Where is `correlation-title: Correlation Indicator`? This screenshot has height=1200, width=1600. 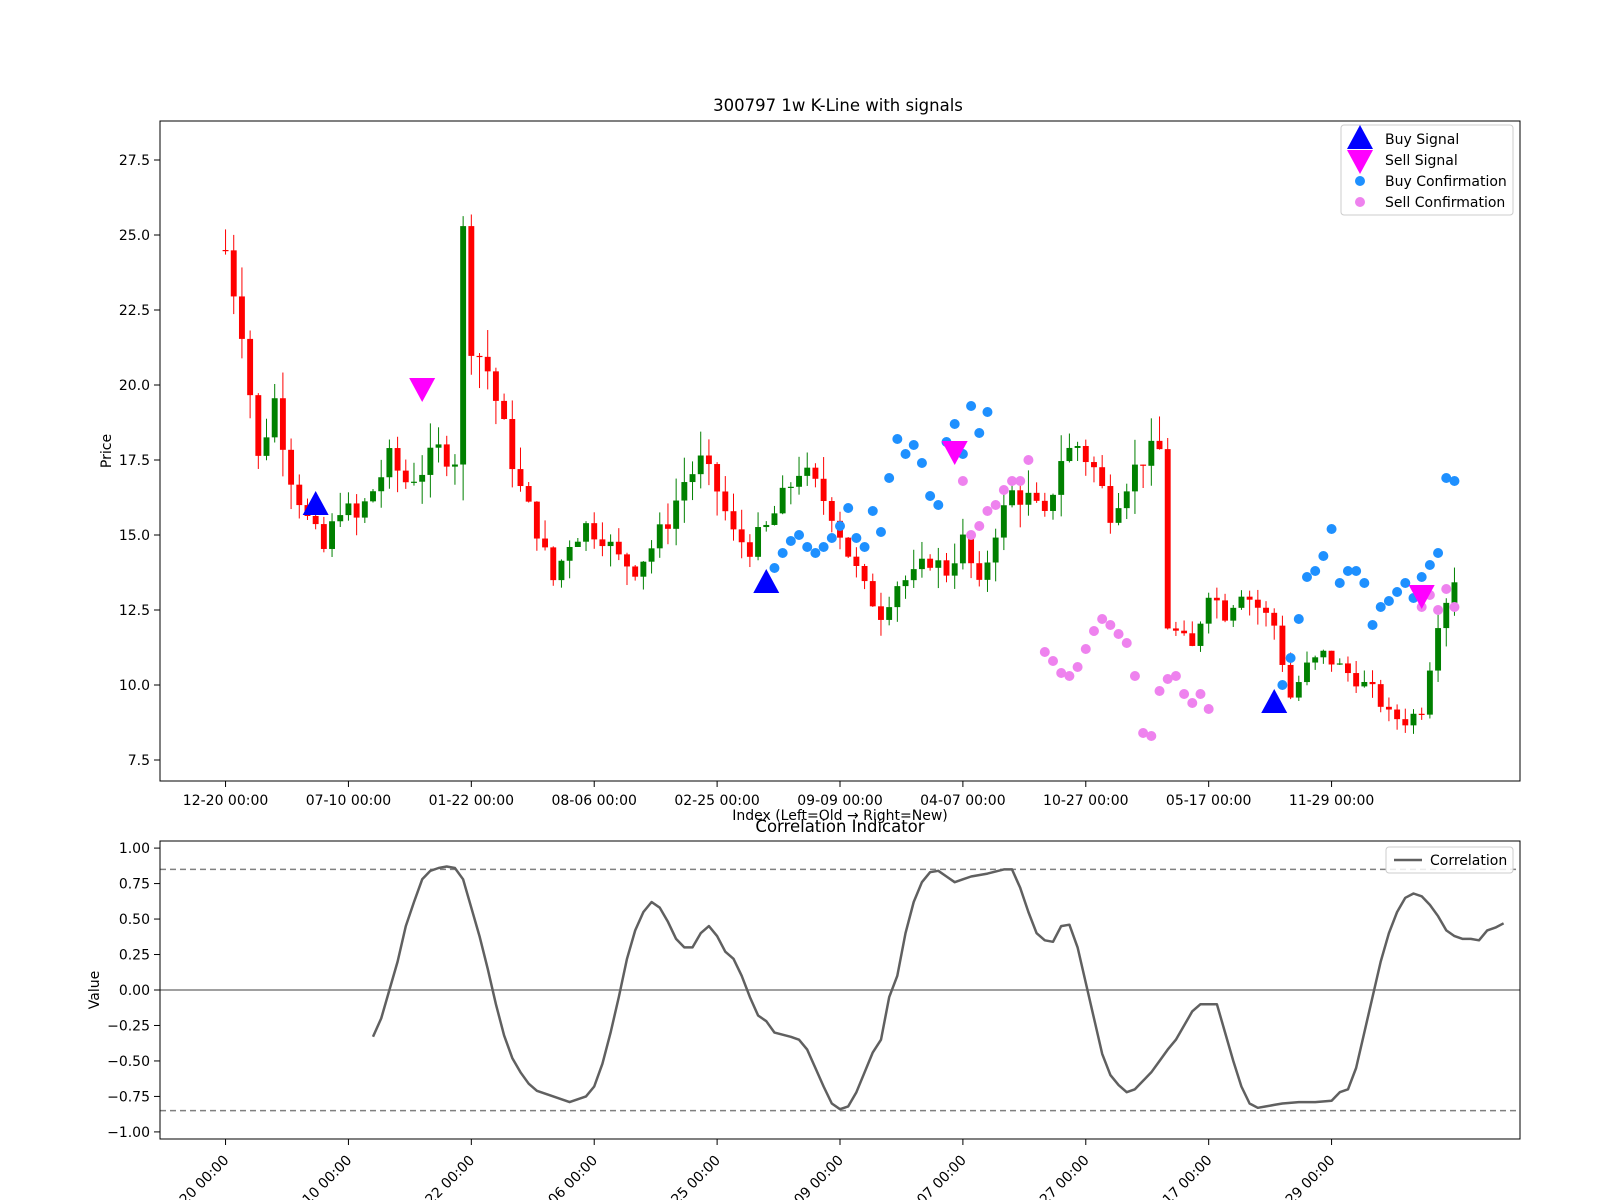 correlation-title: Correlation Indicator is located at coordinates (839, 826).